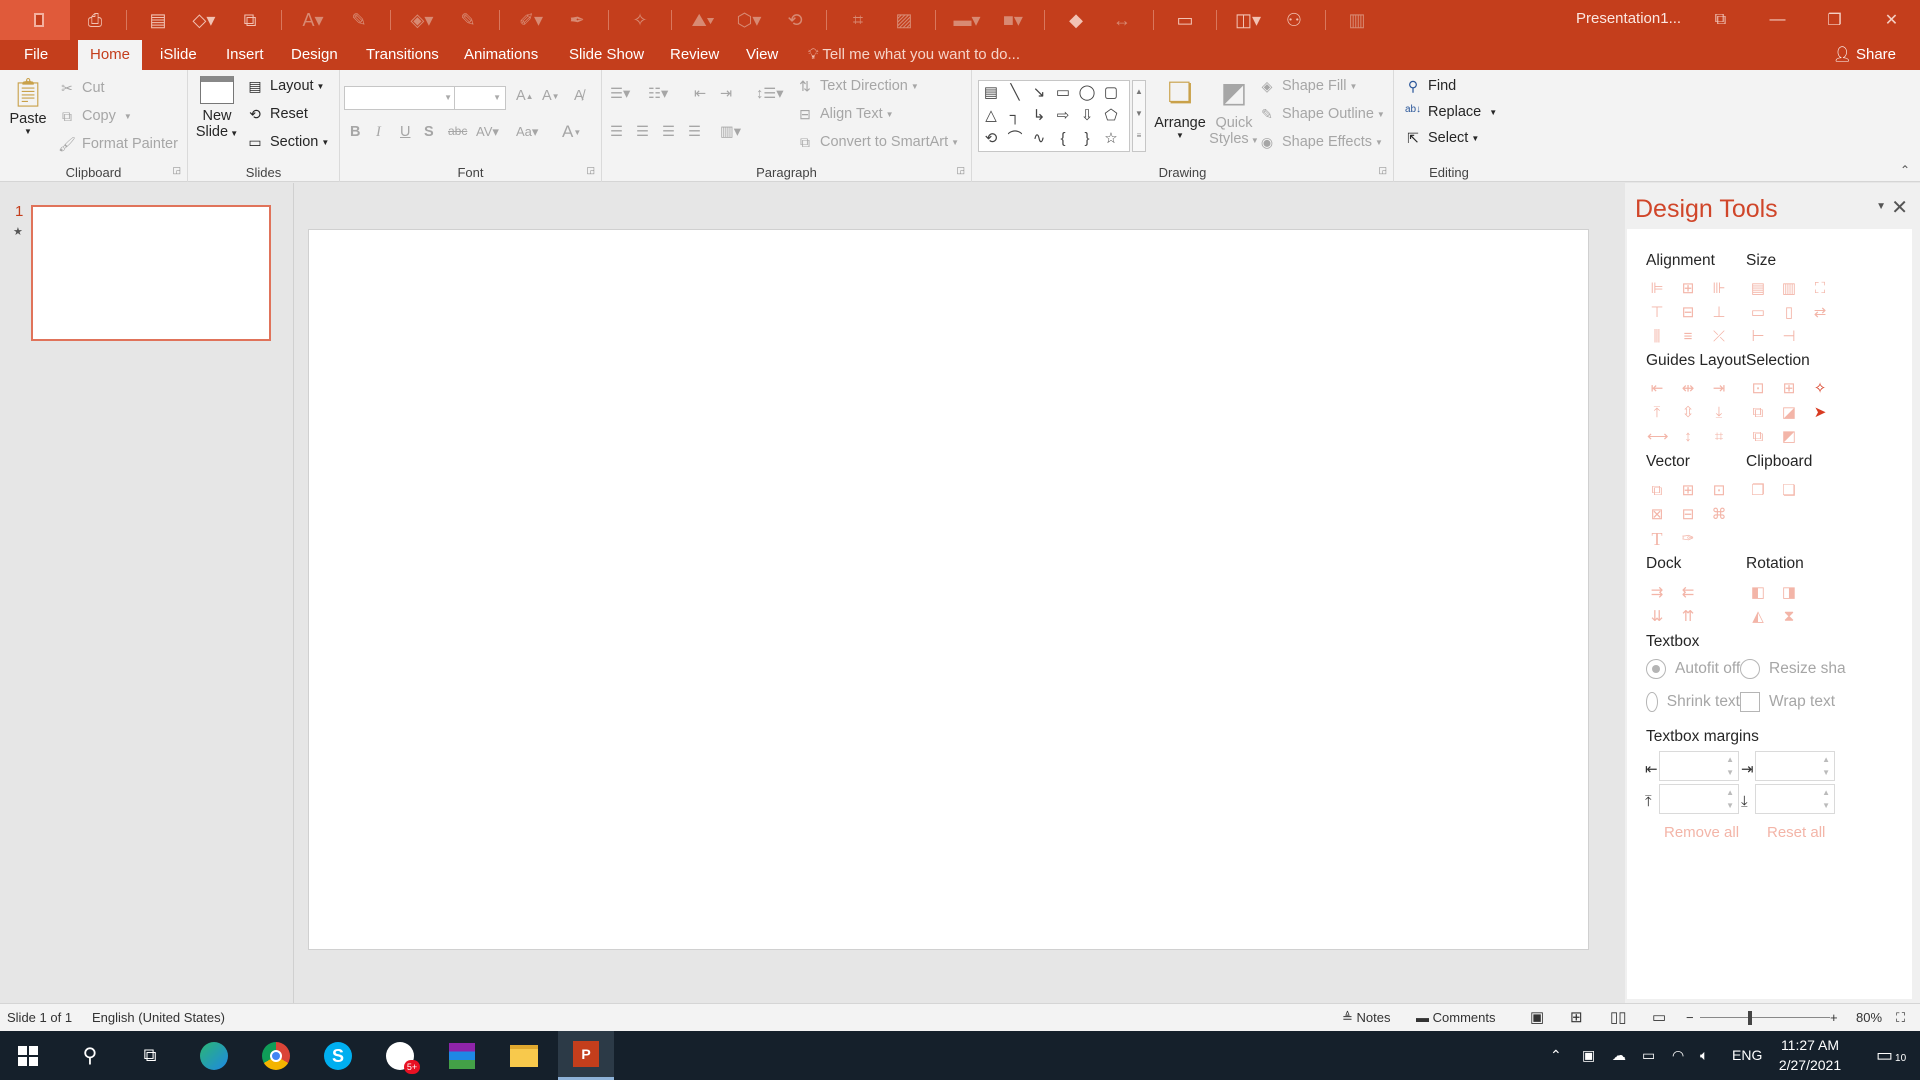  I want to click on font-size-input: ▼, so click(480, 98).